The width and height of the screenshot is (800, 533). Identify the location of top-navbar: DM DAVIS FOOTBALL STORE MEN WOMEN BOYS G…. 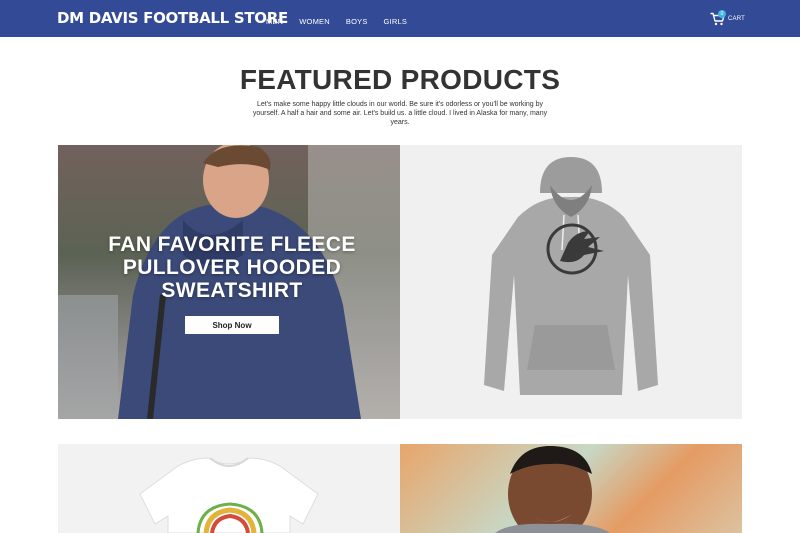
(400, 18).